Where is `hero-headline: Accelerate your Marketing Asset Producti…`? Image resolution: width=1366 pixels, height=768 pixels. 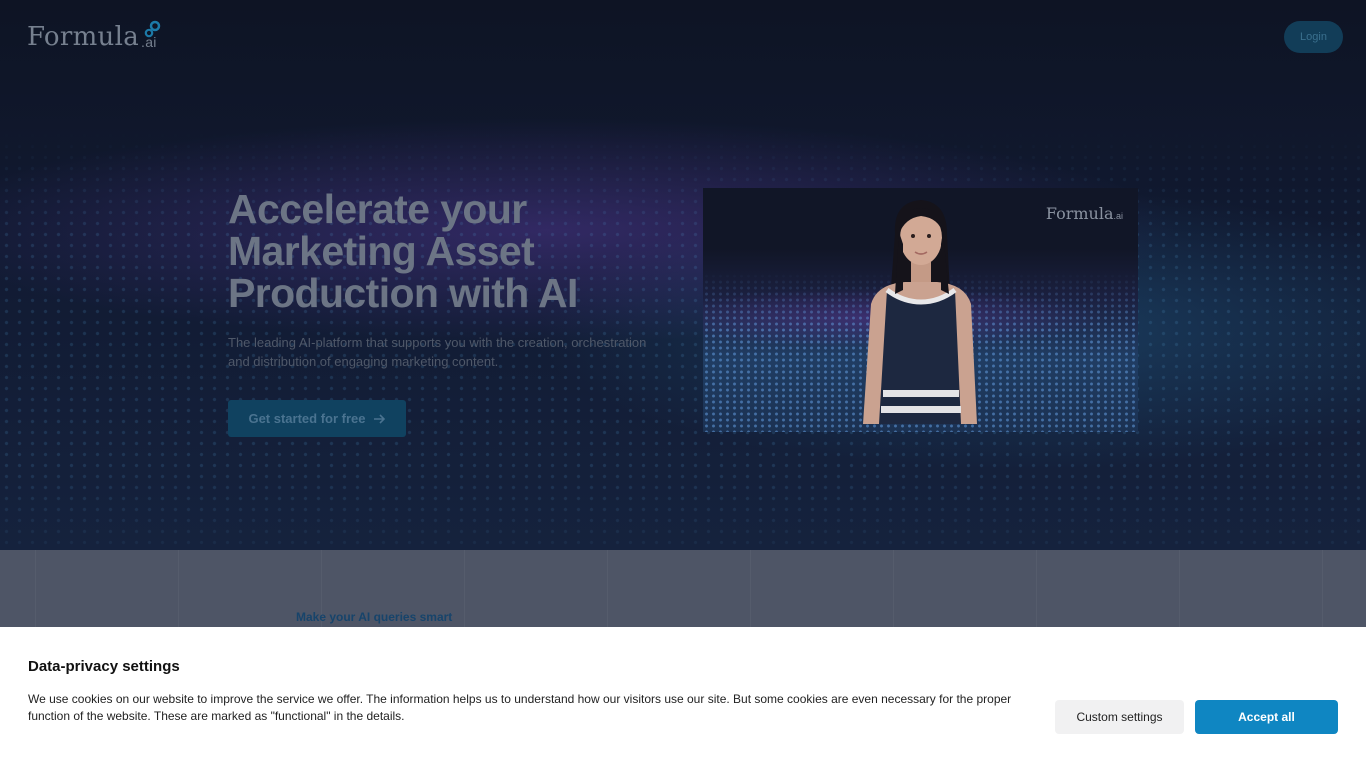
hero-headline: Accelerate your Marketing Asset Producti… is located at coordinates (403, 251).